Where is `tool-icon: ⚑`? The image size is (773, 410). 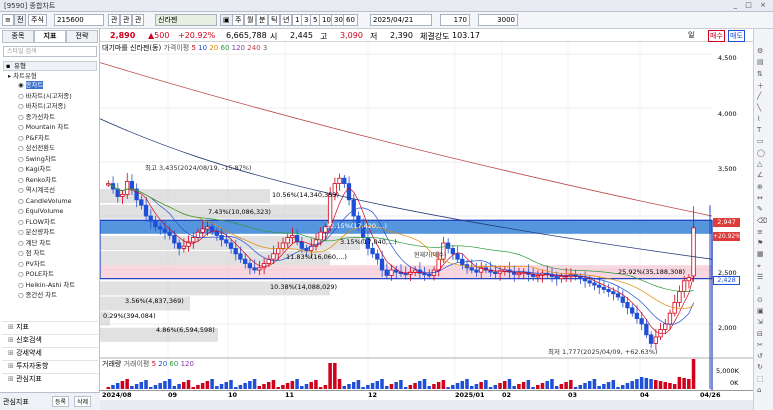 tool-icon: ⚑ is located at coordinates (760, 243).